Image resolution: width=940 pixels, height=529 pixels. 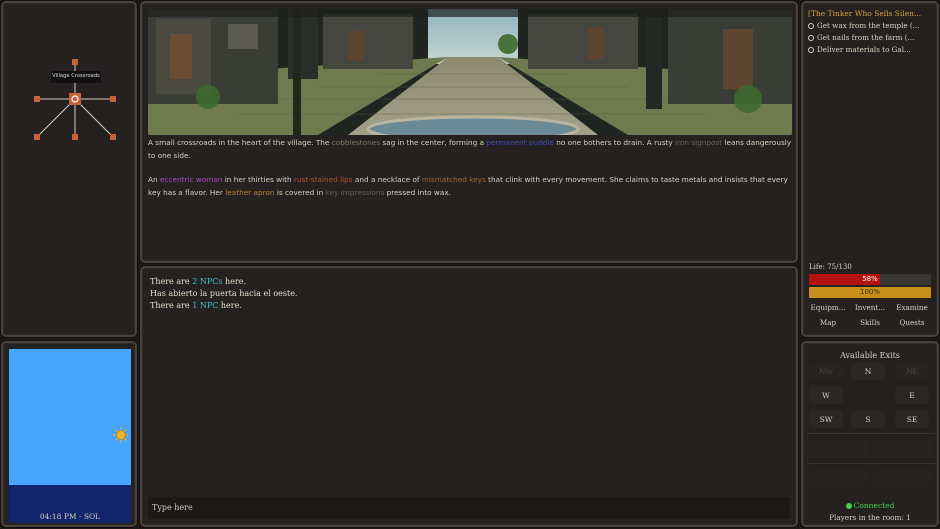 I want to click on exit-n-button: N, so click(x=868, y=371).